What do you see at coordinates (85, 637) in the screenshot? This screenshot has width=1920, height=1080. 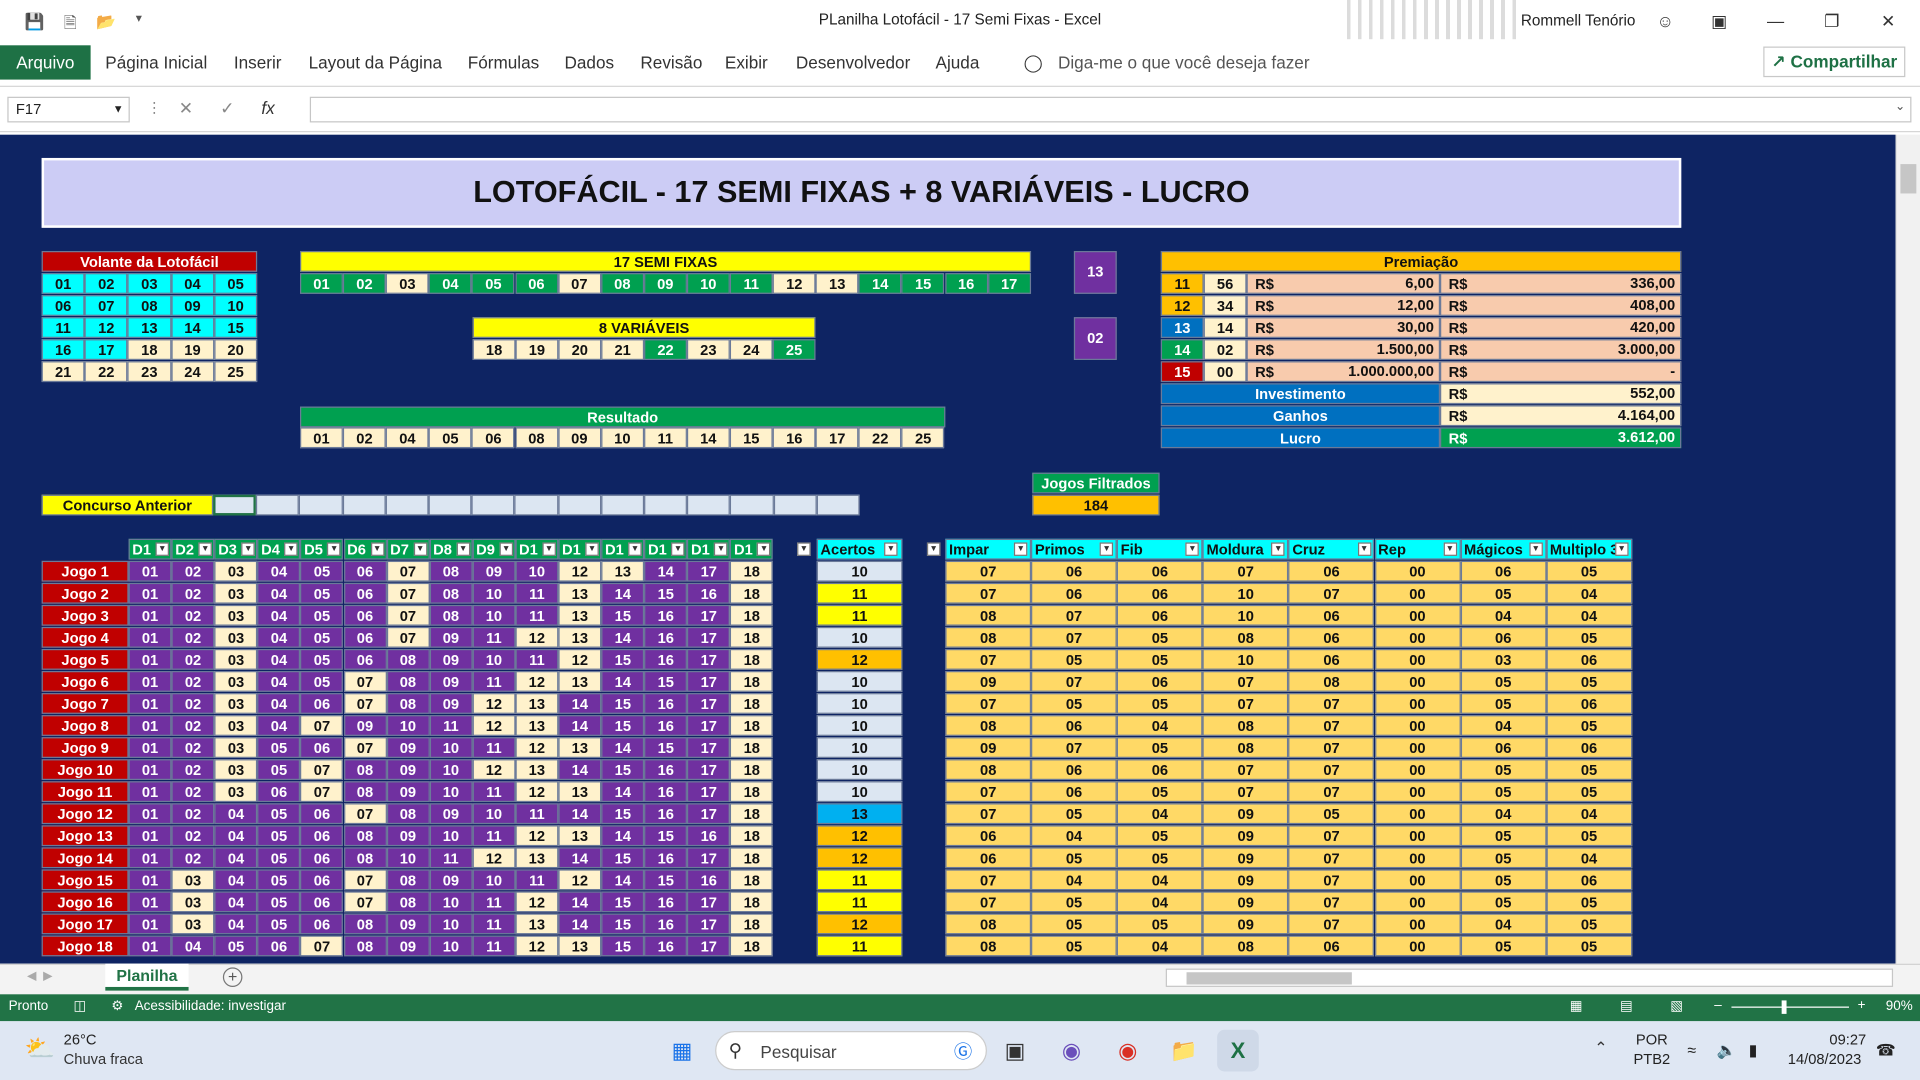 I see `jogo-label: Jogo 4` at bounding box center [85, 637].